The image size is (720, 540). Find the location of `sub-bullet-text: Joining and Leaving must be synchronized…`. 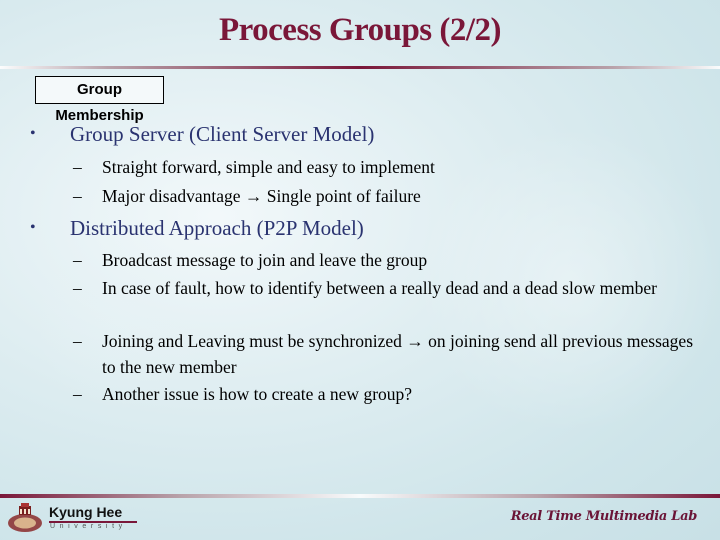

sub-bullet-text: Joining and Leaving must be synchronized… is located at coordinates (398, 354).